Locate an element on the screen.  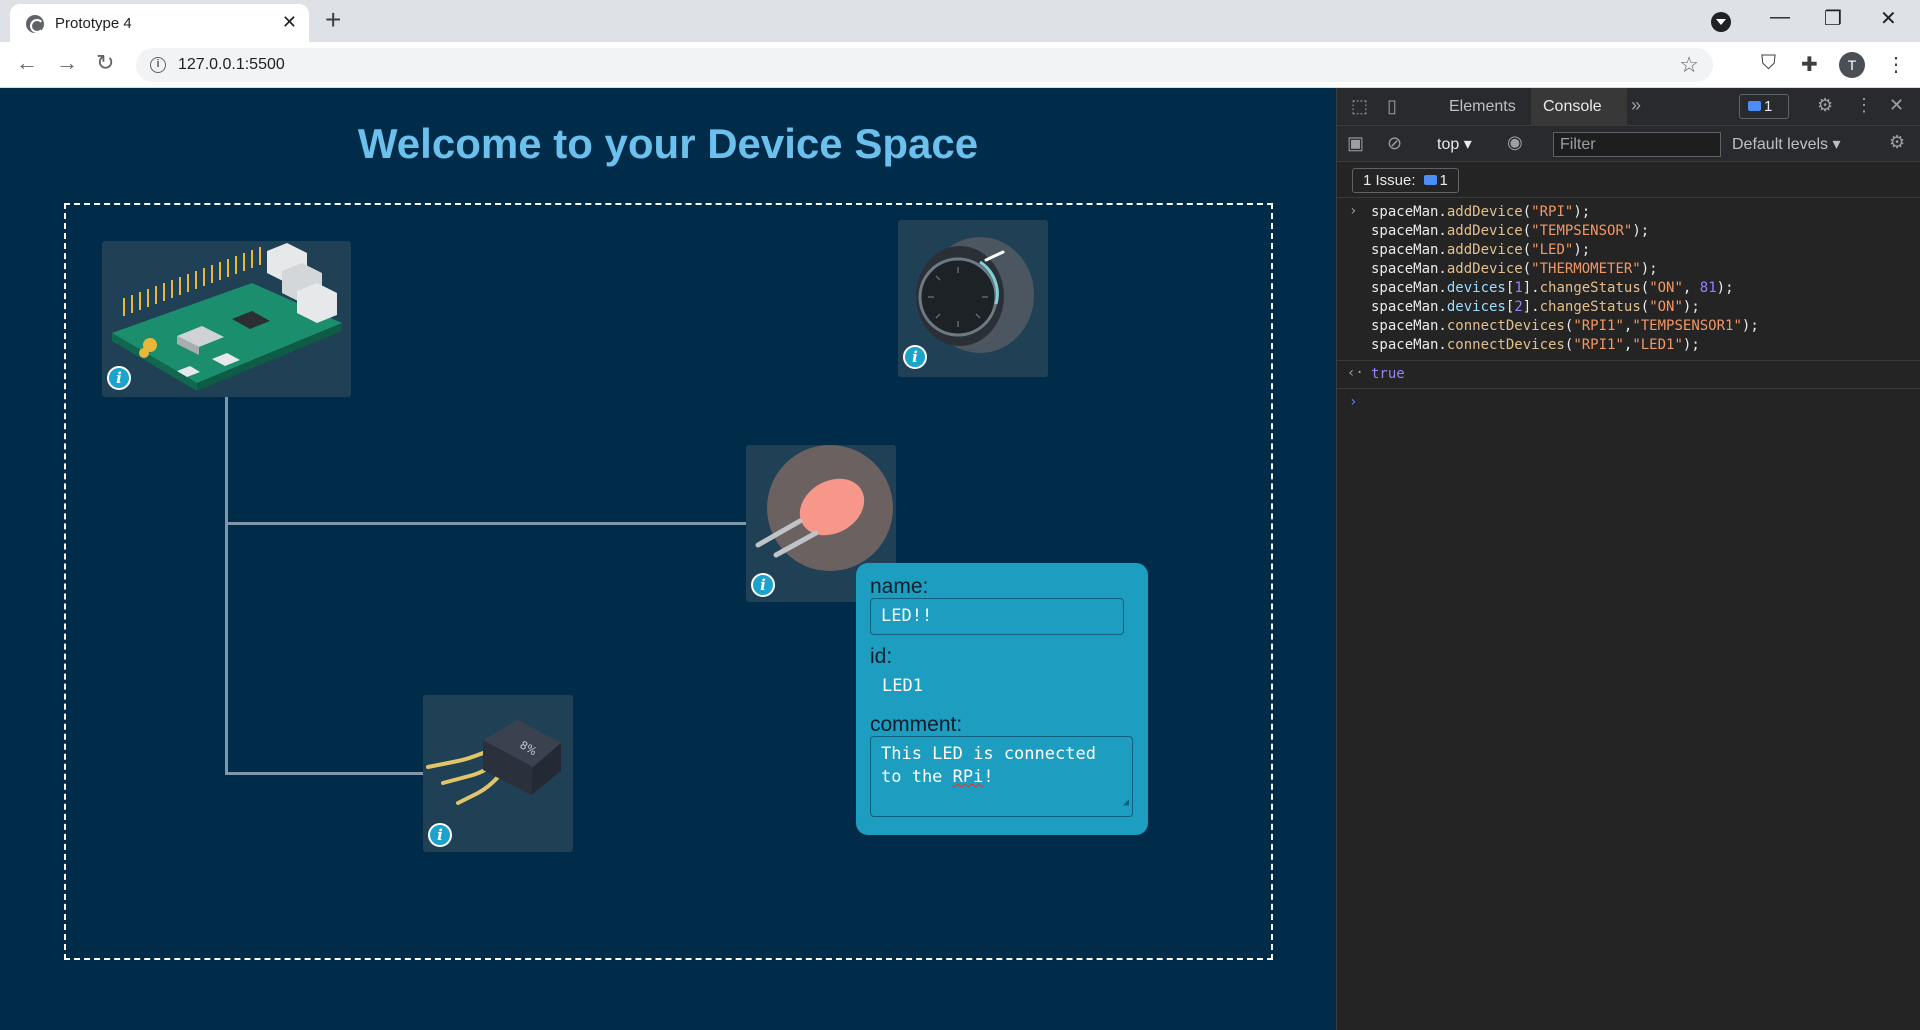
name-label: name: is located at coordinates (899, 586).